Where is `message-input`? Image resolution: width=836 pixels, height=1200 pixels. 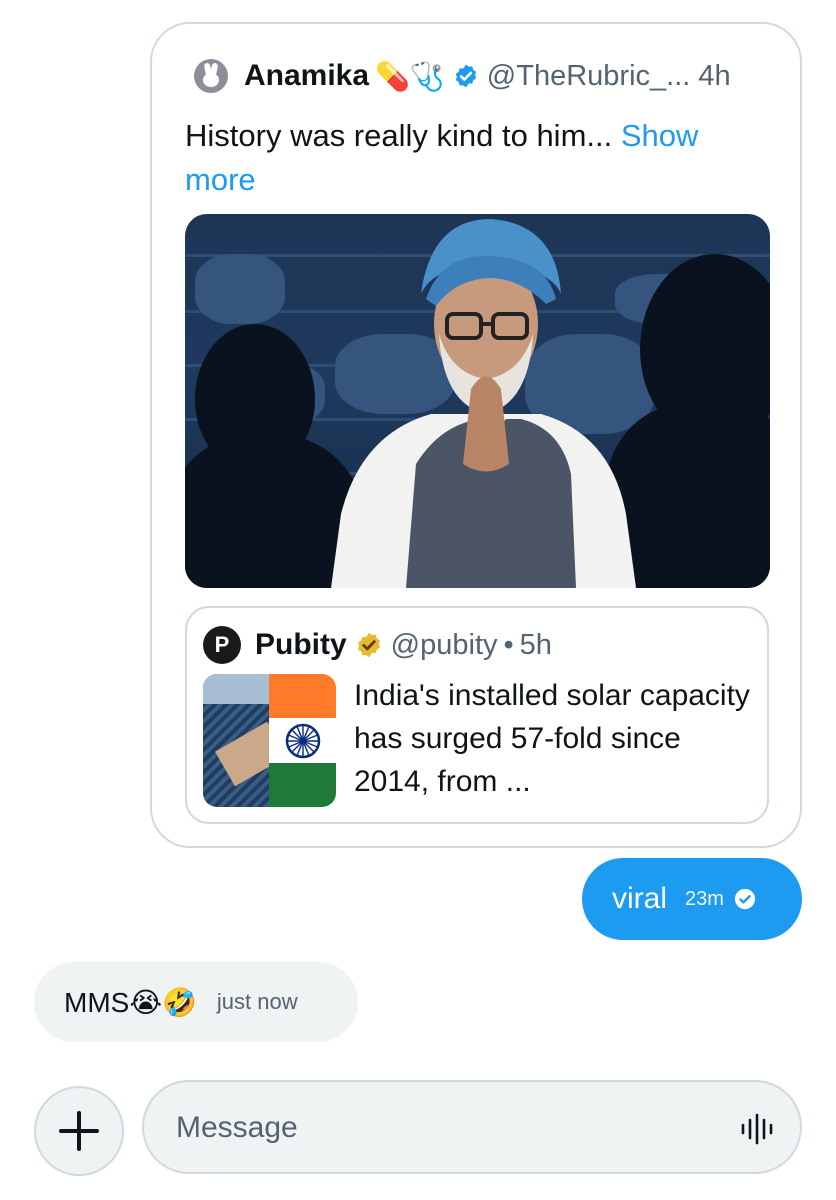 message-input is located at coordinates (436, 1128).